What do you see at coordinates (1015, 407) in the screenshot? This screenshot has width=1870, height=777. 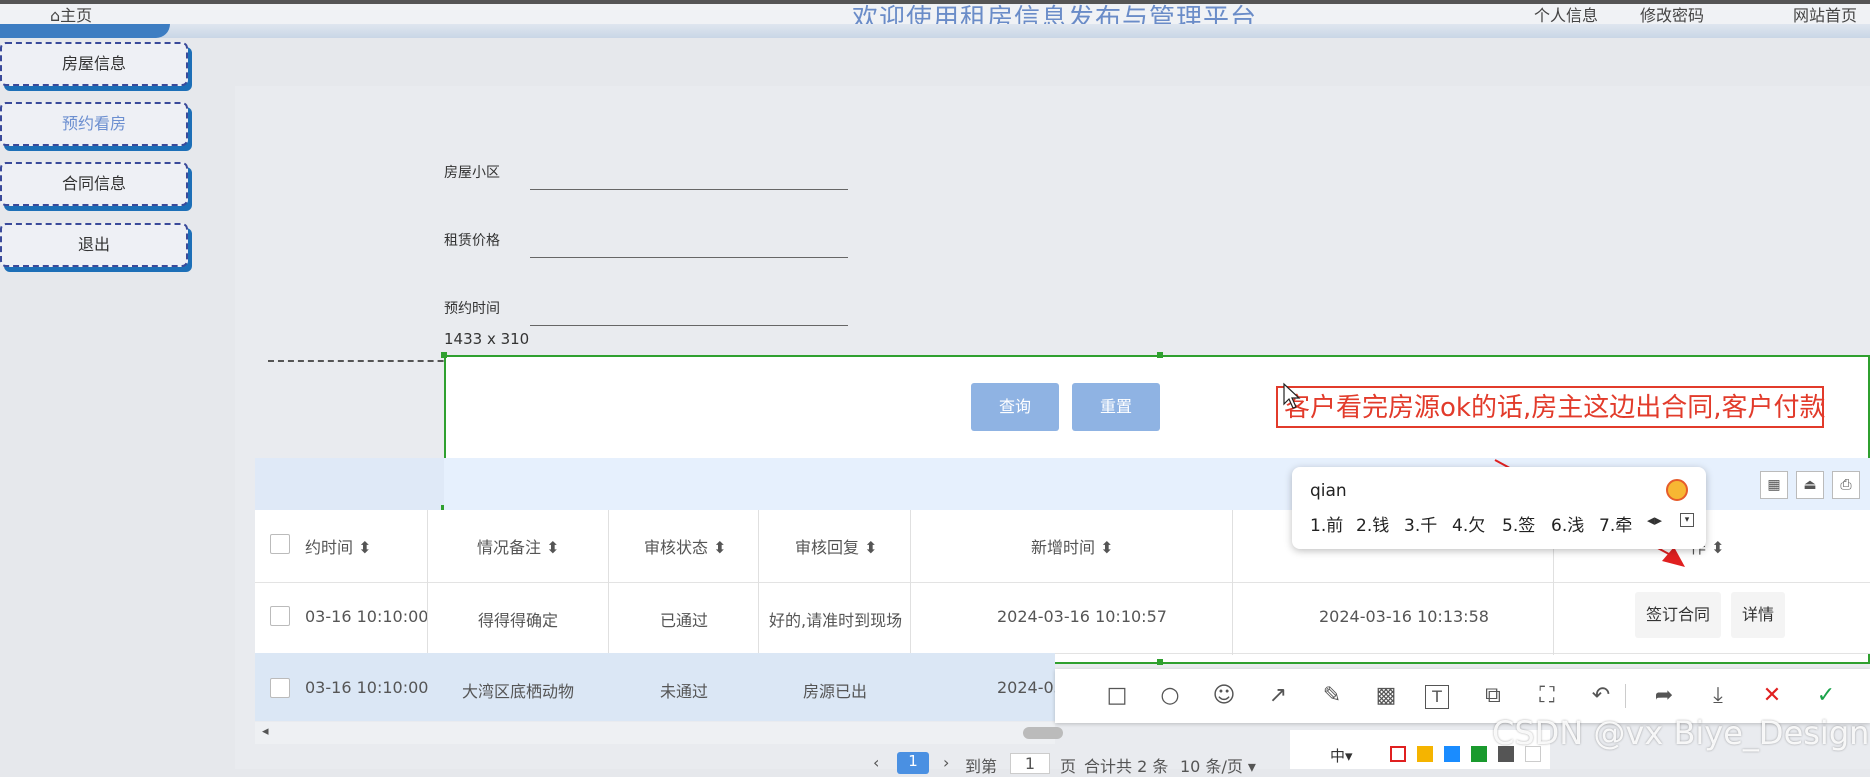 I see `query-button: 查询` at bounding box center [1015, 407].